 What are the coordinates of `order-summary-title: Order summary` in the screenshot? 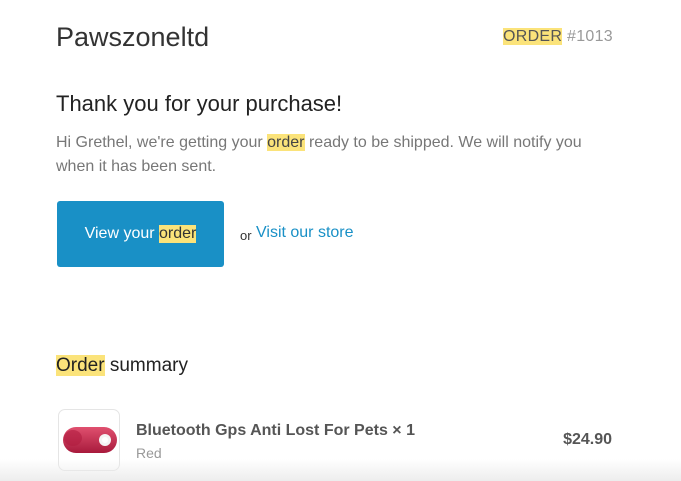 It's located at (122, 366).